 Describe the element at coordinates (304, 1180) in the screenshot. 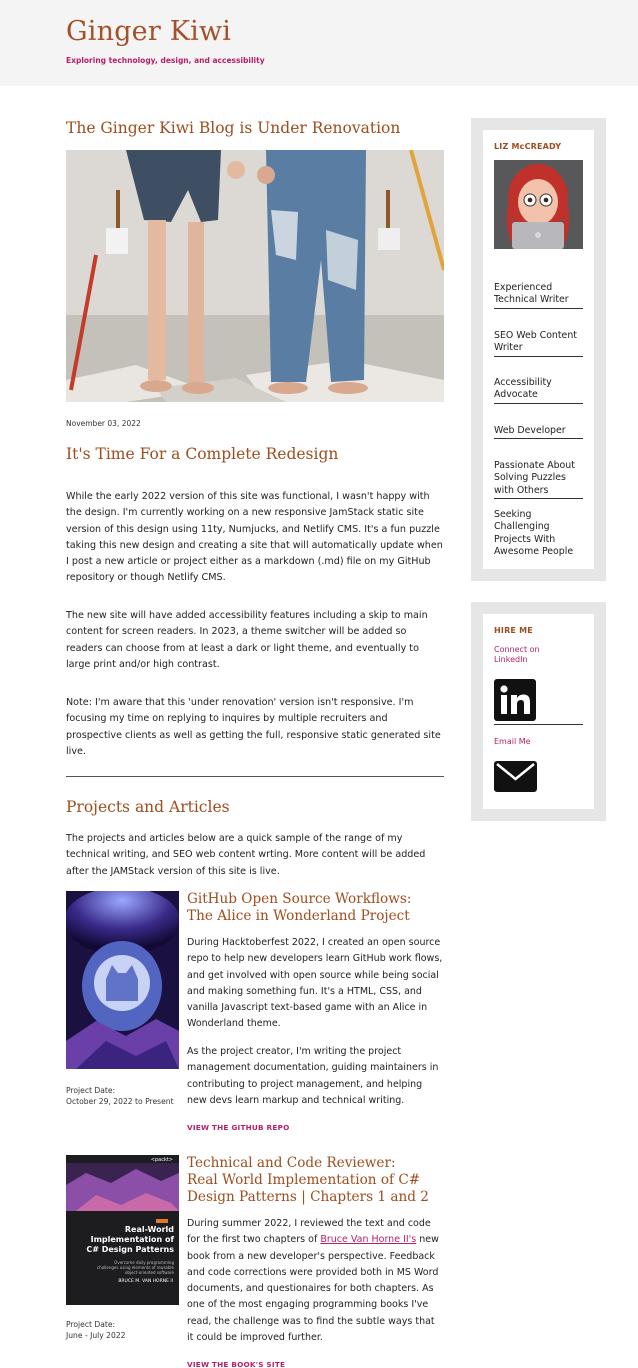

I see `project-title-line: Real World Implementation of C#` at that location.